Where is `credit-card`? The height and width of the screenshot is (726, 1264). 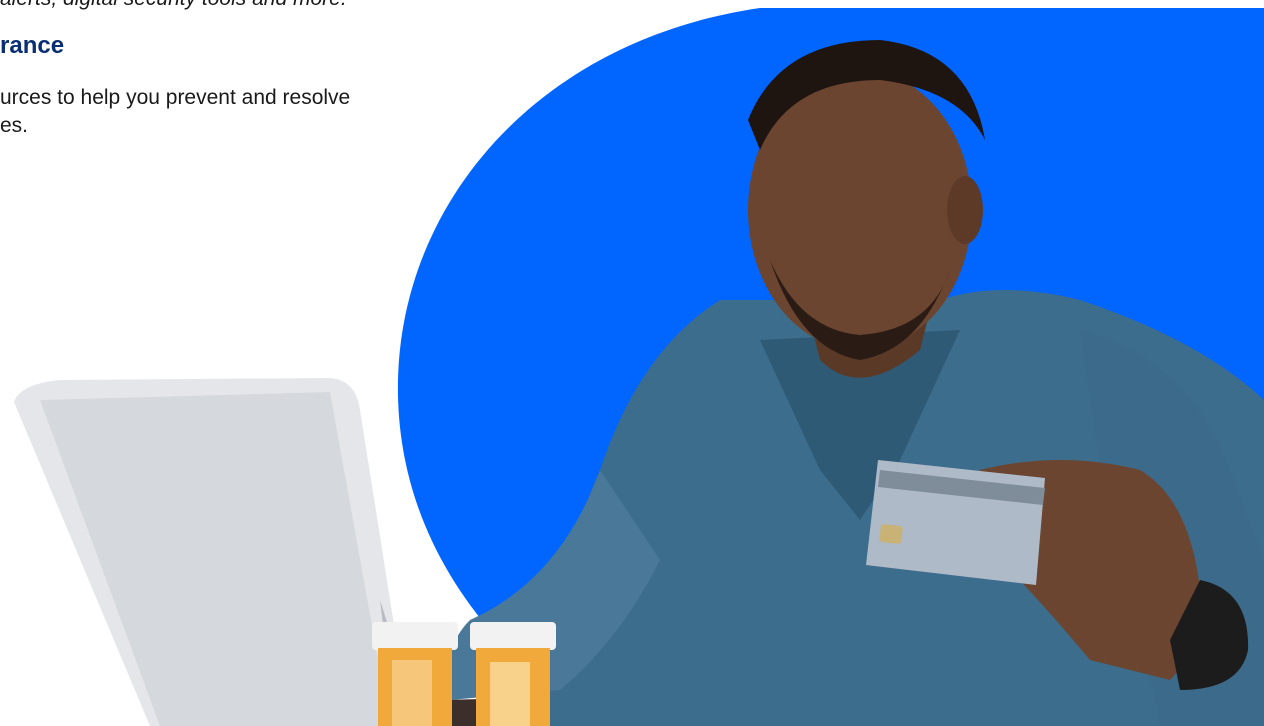
credit-card is located at coordinates (955, 522).